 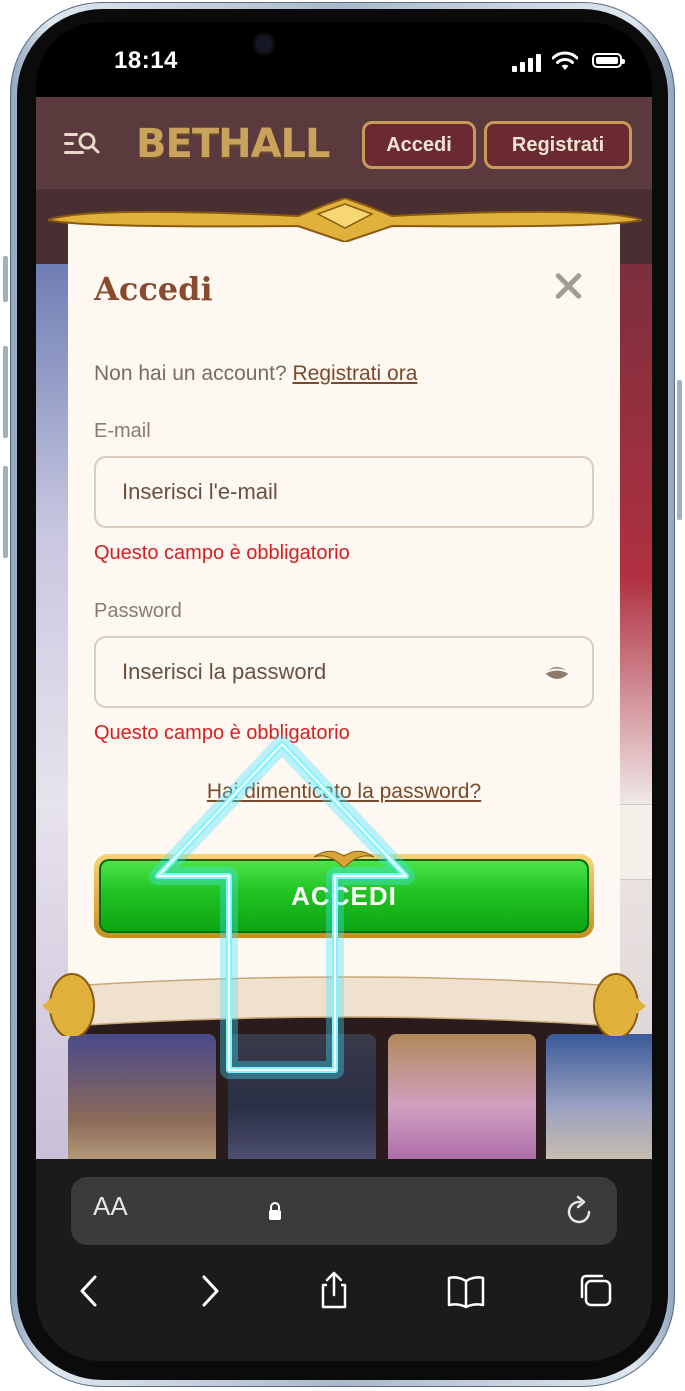 What do you see at coordinates (466, 1291) in the screenshot?
I see `bookmarks-icon` at bounding box center [466, 1291].